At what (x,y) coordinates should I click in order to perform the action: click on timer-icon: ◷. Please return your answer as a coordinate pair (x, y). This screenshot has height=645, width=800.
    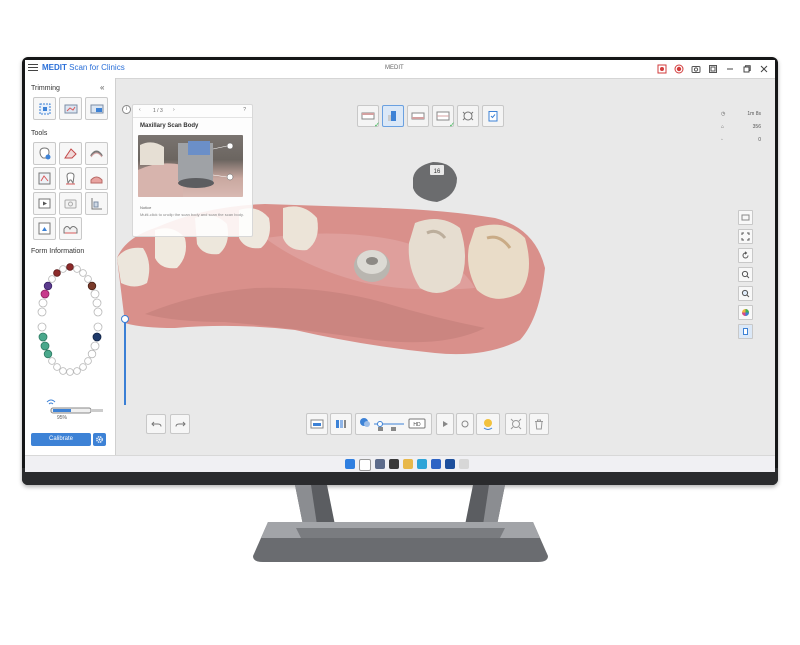
    Looking at the image, I should click on (723, 113).